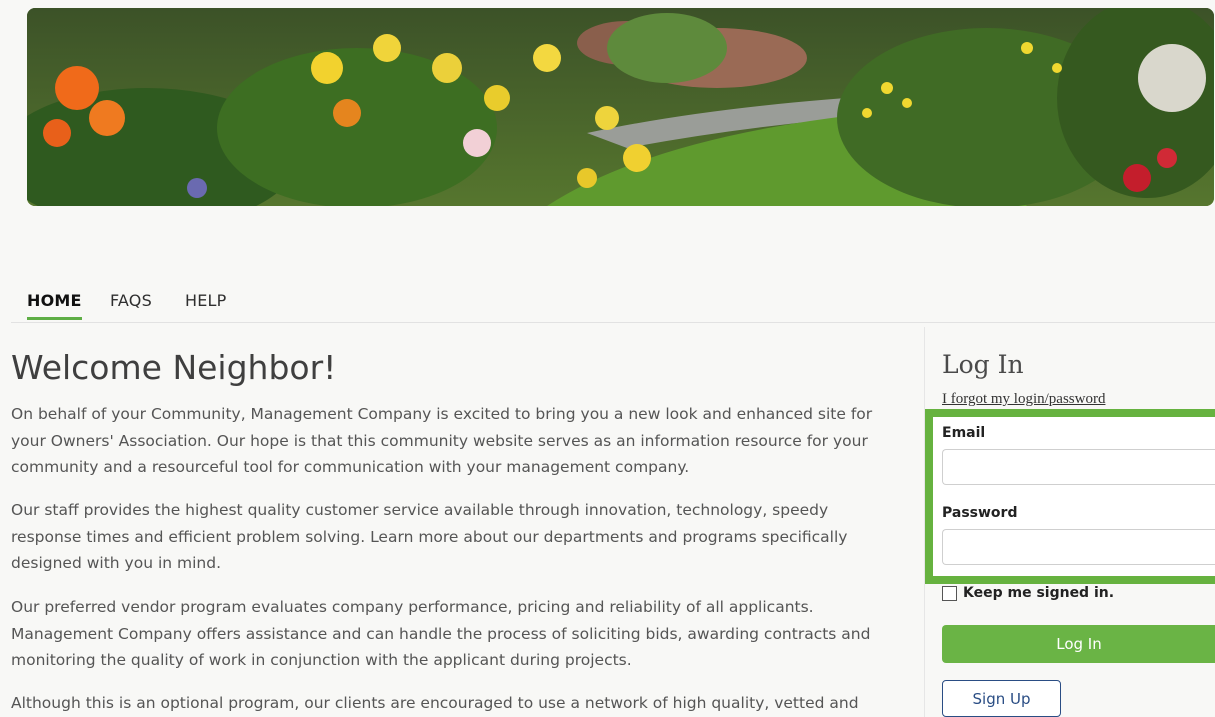 The image size is (1215, 717). I want to click on password-field, so click(1078, 547).